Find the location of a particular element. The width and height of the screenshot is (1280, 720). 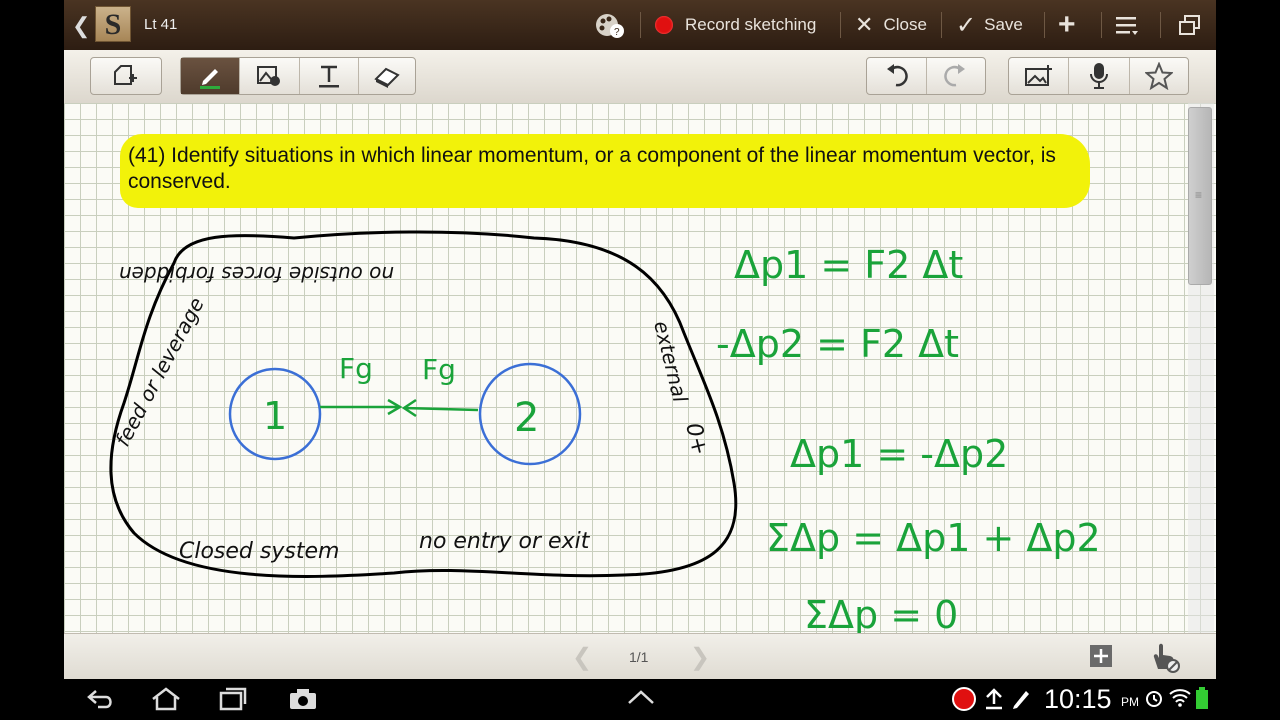

add-page-icon is located at coordinates (1101, 658).